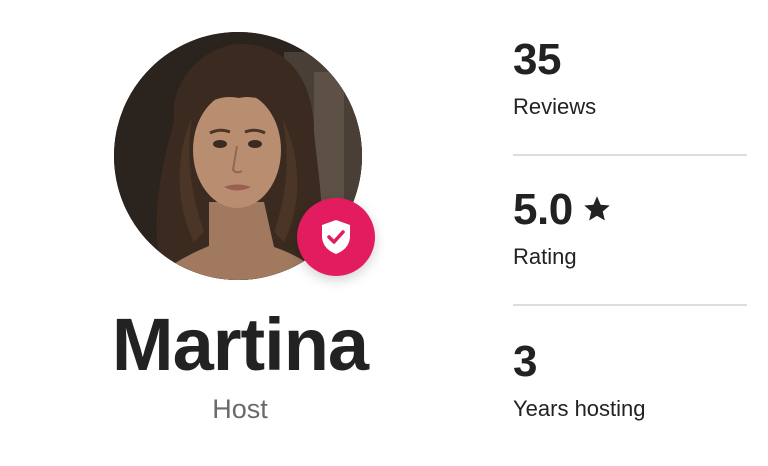 The height and width of the screenshot is (466, 768). What do you see at coordinates (240, 409) in the screenshot?
I see `host-role: Host` at bounding box center [240, 409].